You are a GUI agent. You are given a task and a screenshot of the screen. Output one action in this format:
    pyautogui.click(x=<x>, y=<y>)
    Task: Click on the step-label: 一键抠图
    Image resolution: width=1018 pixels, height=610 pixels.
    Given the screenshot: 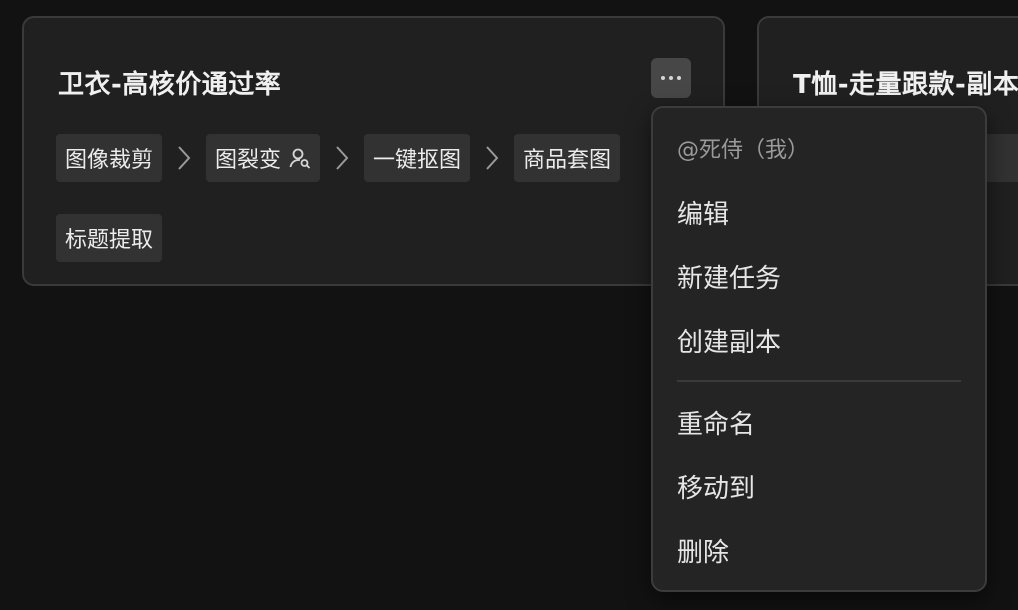 What is the action you would take?
    pyautogui.click(x=417, y=160)
    